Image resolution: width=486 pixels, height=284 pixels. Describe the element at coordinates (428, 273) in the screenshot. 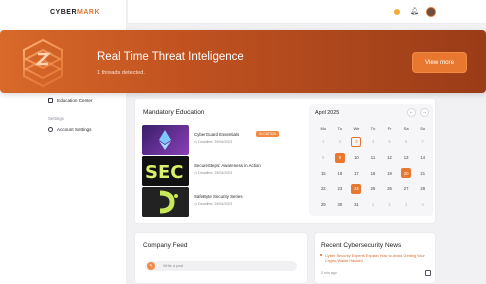

I see `calendar-icon` at that location.